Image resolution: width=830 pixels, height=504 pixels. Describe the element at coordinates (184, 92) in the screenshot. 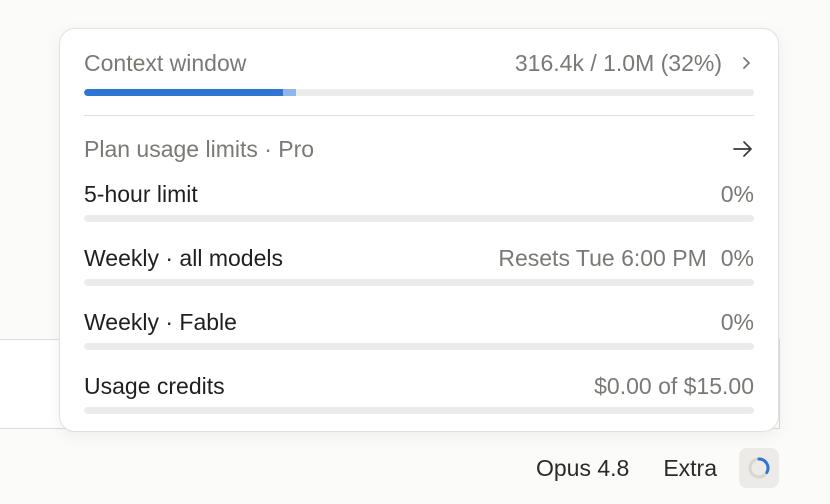

I see `context-window-bar-fill` at that location.